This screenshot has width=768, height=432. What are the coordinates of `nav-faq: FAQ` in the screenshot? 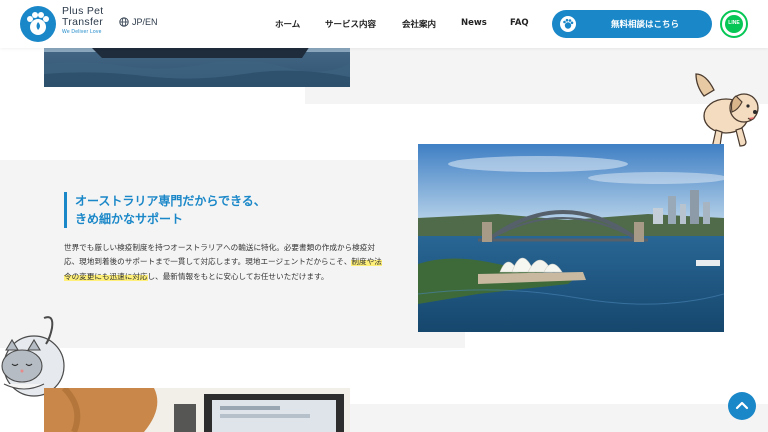 It's located at (519, 23).